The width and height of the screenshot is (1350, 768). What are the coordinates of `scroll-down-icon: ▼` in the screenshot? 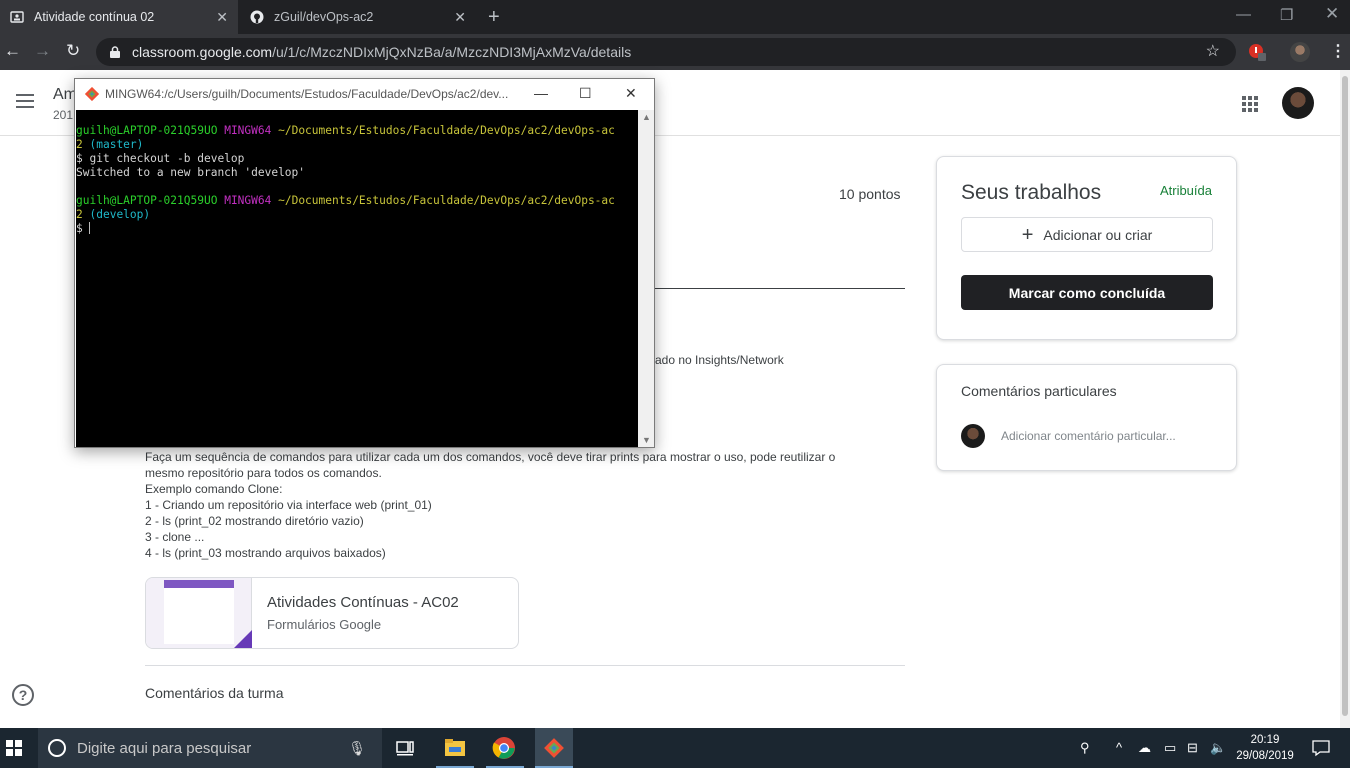 It's located at (646, 440).